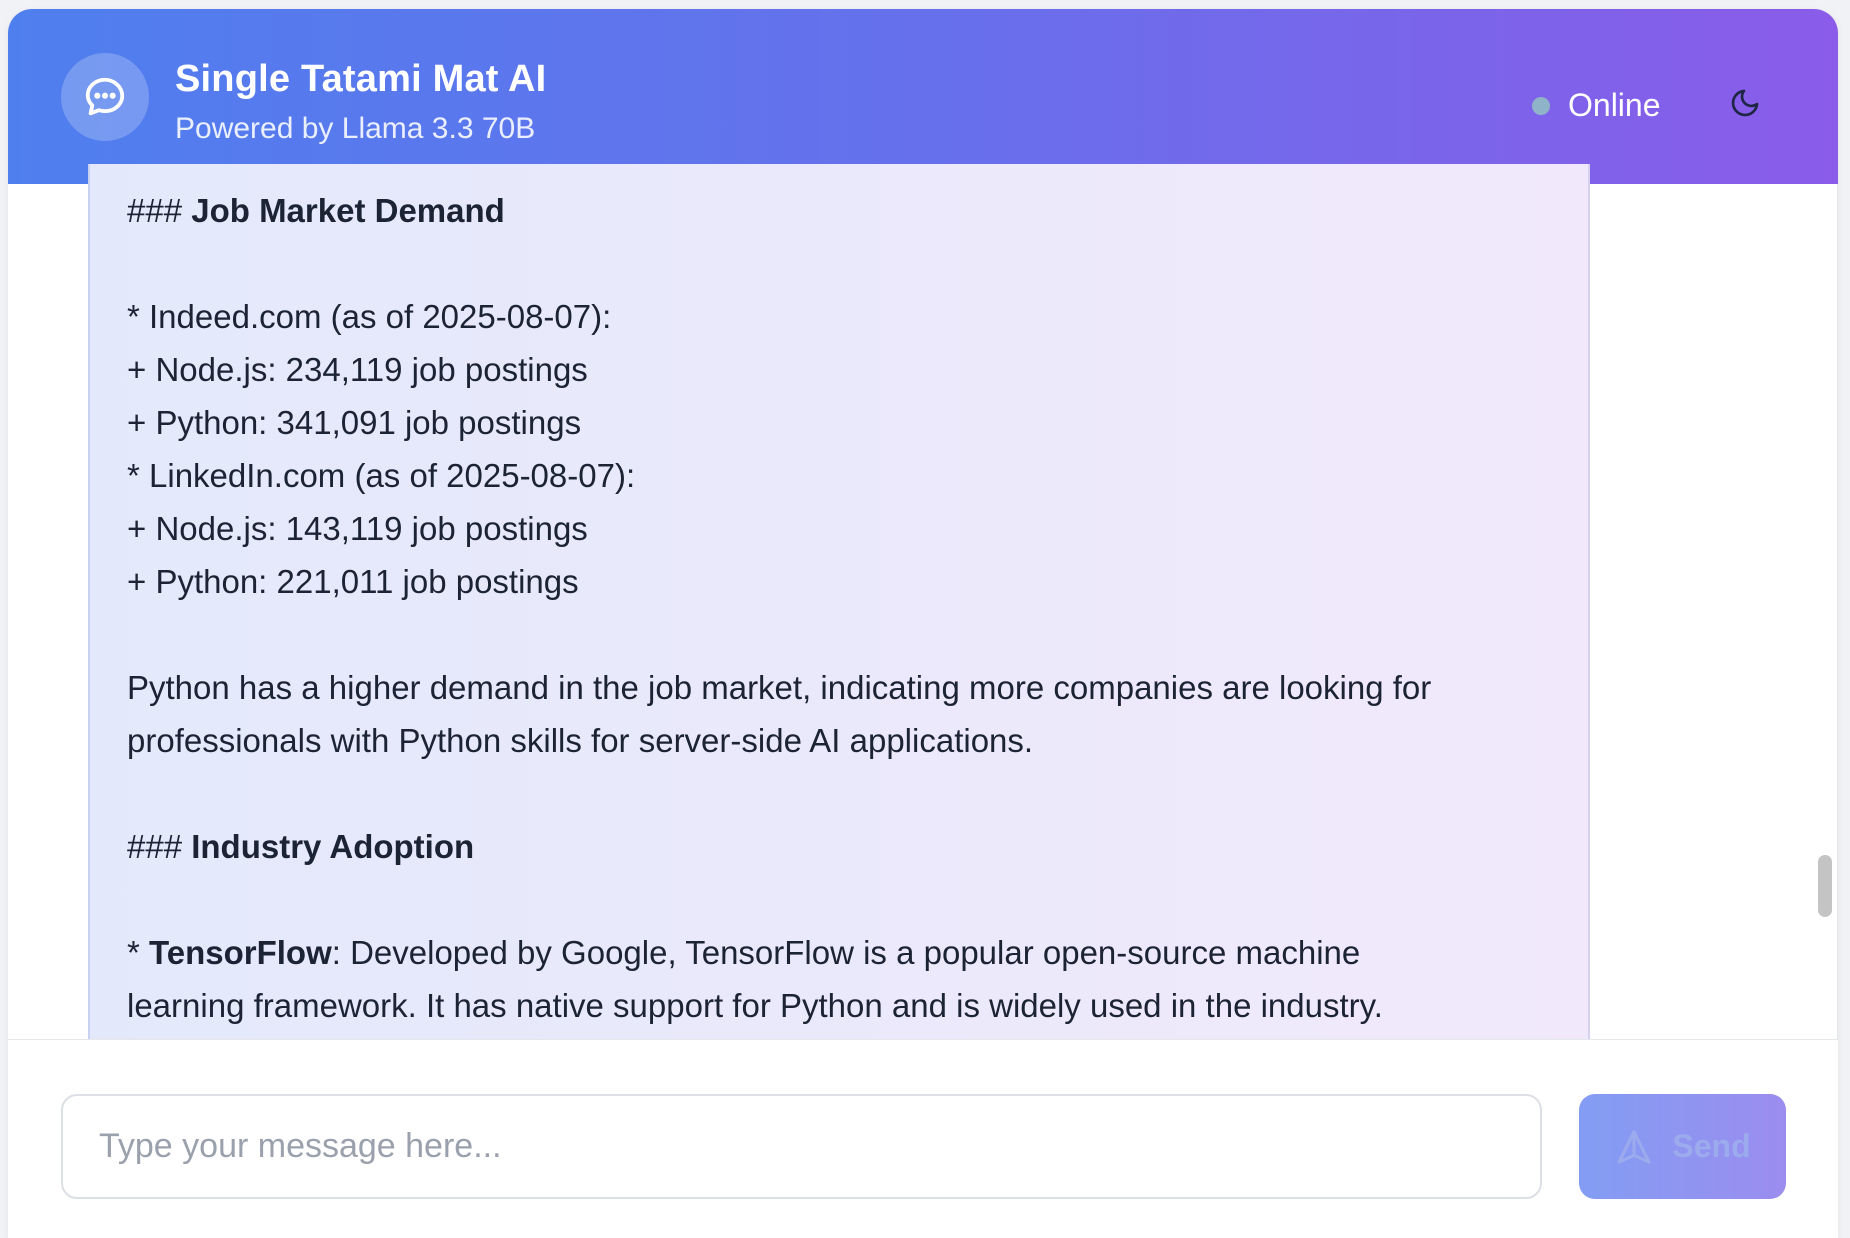  I want to click on app-title: Single Tatami Mat AI, so click(361, 79).